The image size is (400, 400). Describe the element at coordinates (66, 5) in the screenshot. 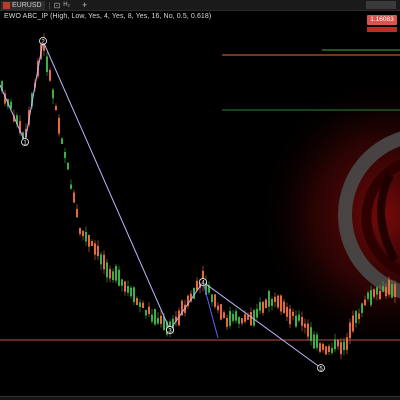

I see `timeframe-selector: H₂` at that location.